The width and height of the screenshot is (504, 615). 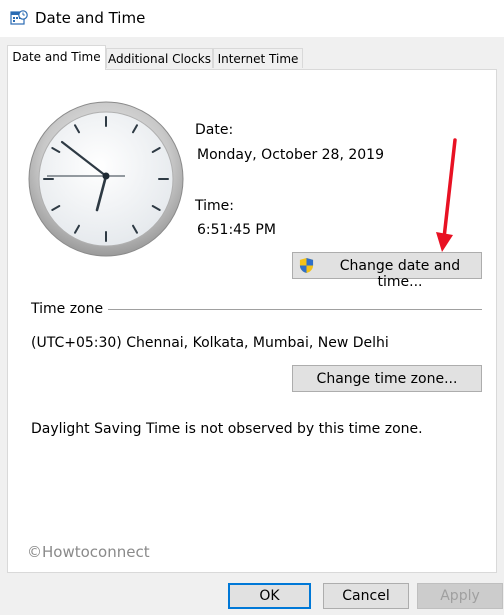 I want to click on watermark: ©Howtoconnect, so click(x=88, y=552).